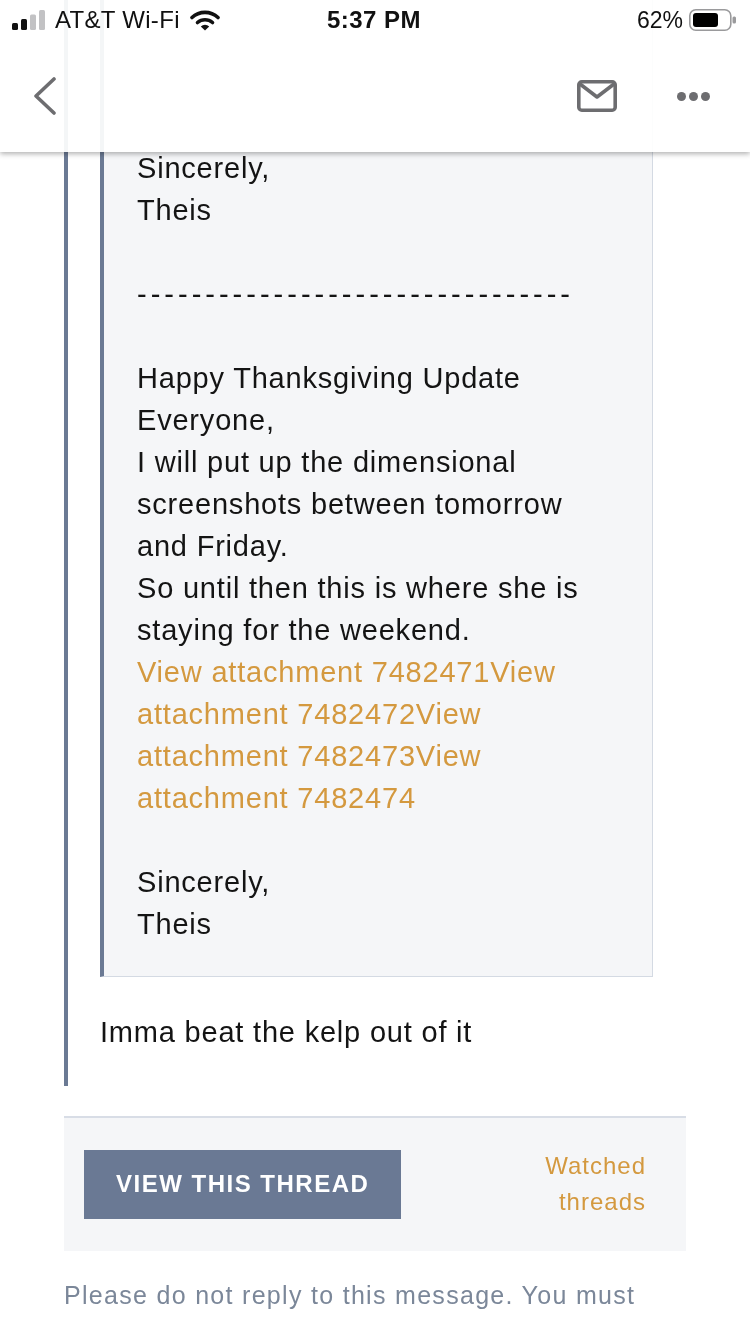 The image size is (750, 1334). I want to click on status-time: 5:37 PM, so click(374, 20).